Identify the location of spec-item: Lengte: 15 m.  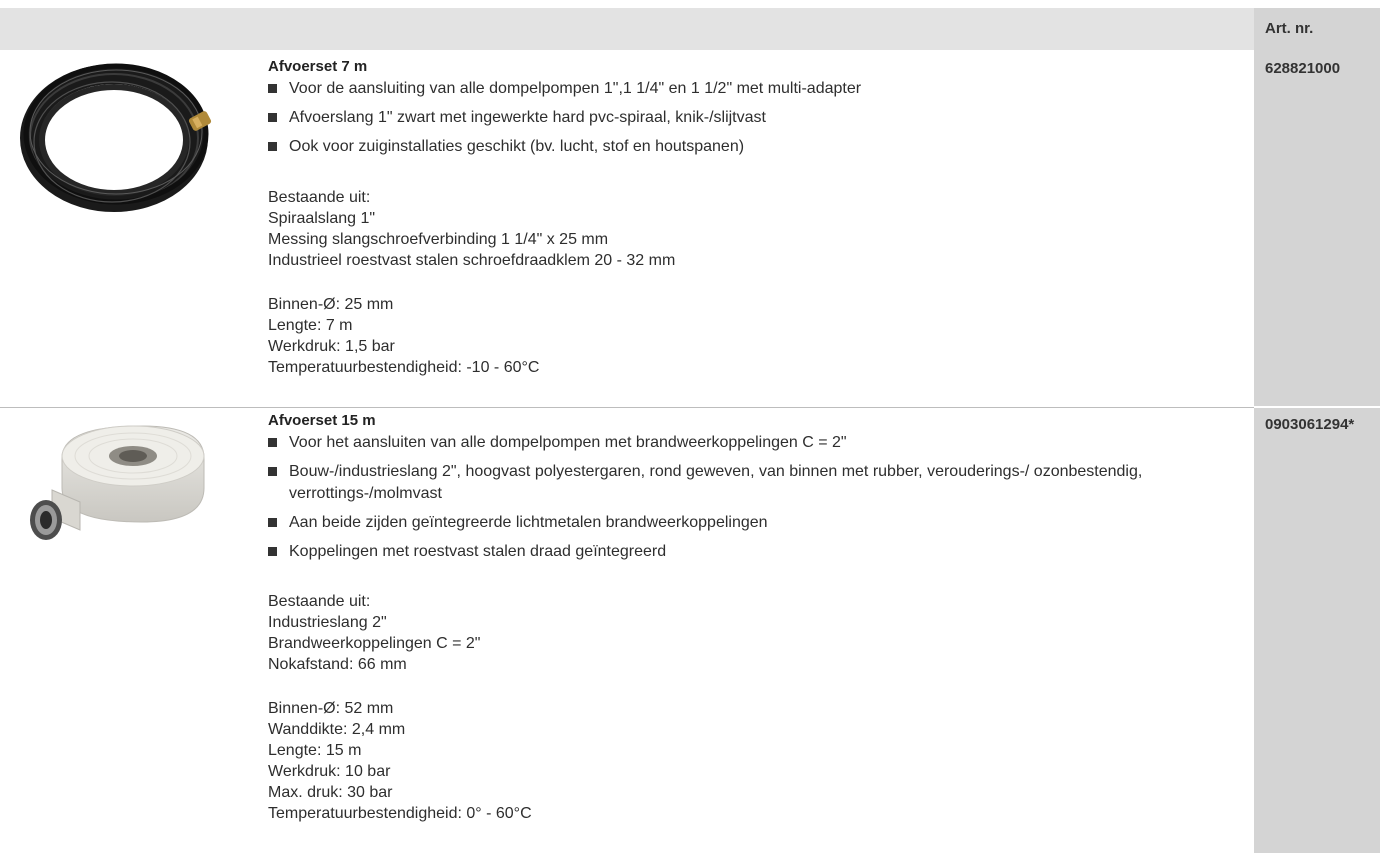
(315, 750).